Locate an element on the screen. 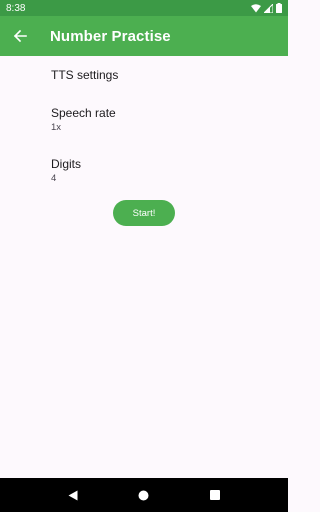 The width and height of the screenshot is (320, 512). speech-rate-title: Speech rate is located at coordinates (83, 113).